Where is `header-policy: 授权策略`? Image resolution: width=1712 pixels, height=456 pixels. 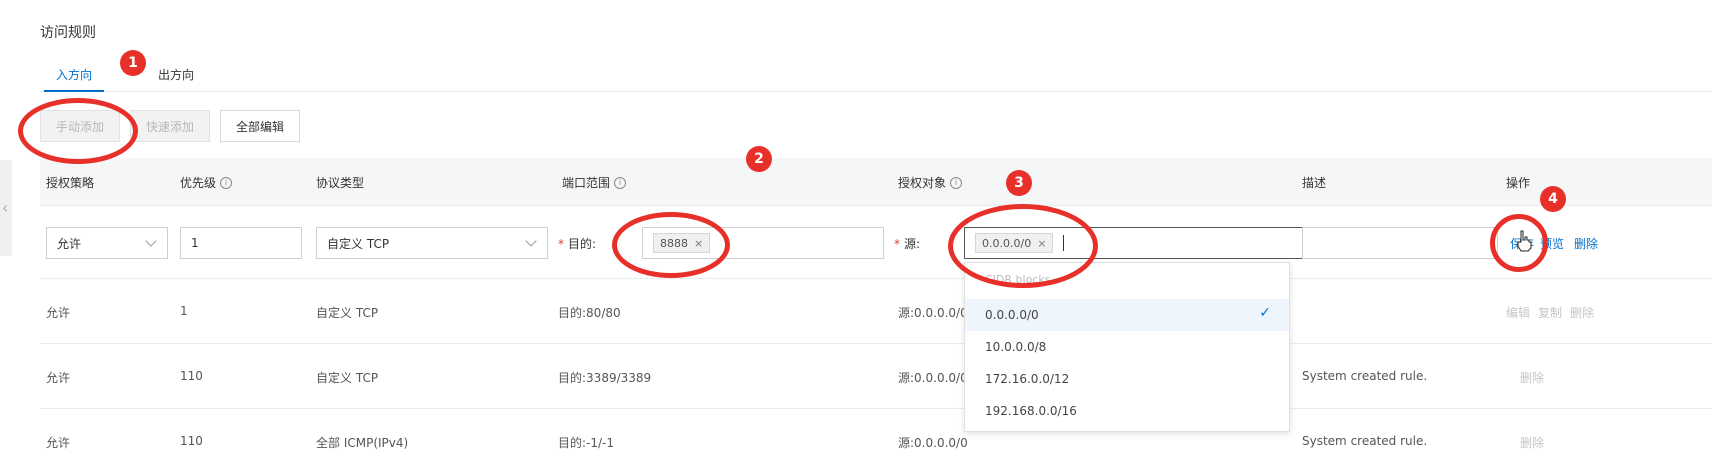 header-policy: 授权策略 is located at coordinates (70, 183).